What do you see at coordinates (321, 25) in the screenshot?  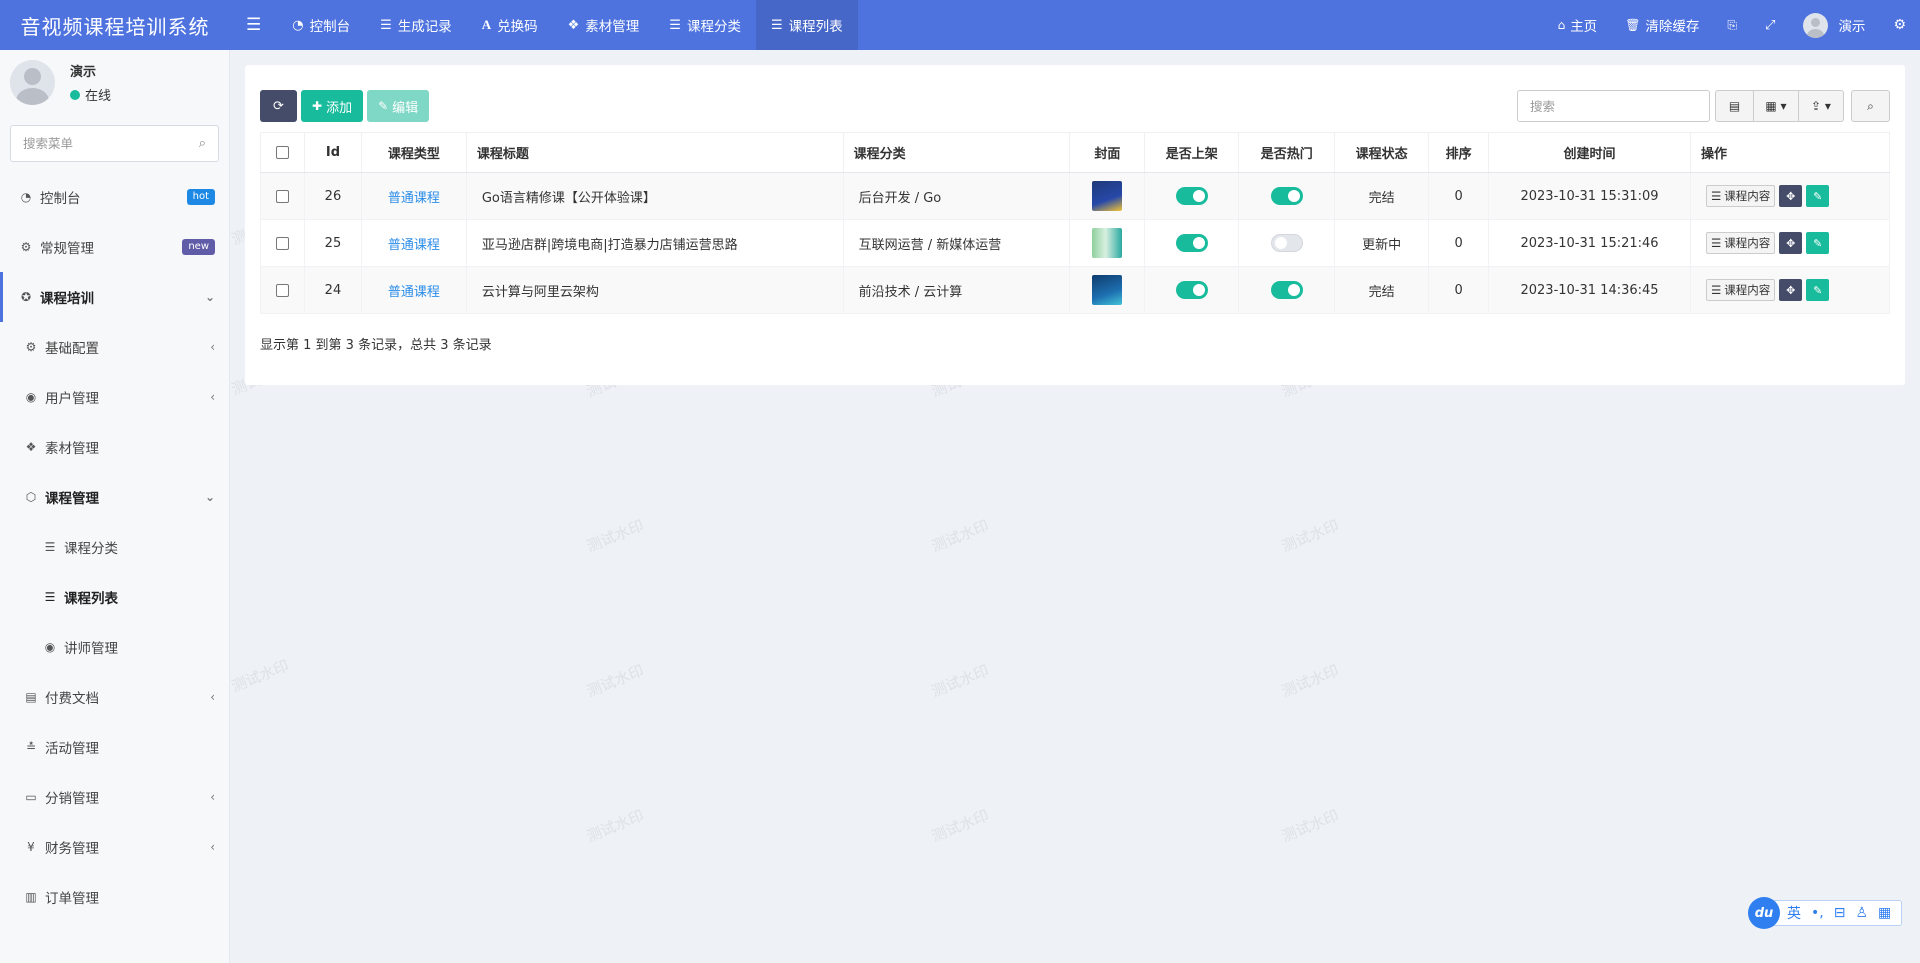 I see `topnav-dashboard: ◔ 控制台` at bounding box center [321, 25].